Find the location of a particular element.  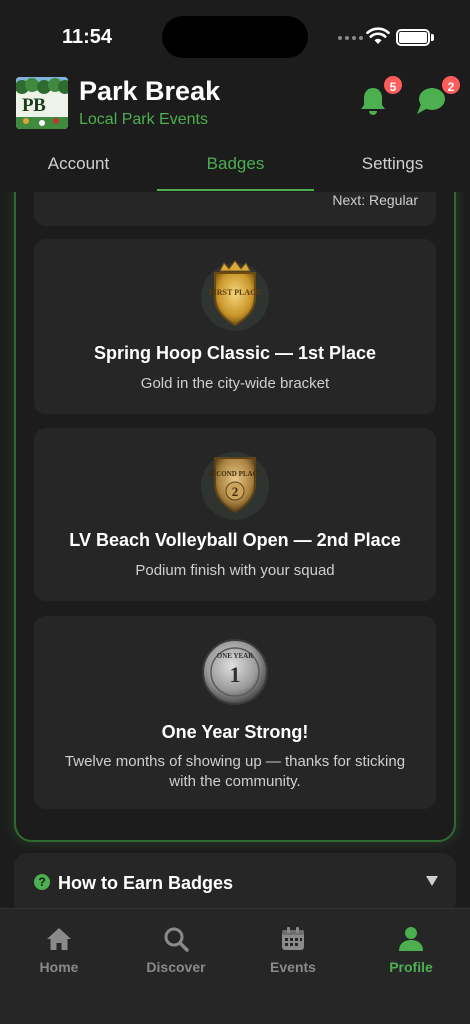

first-place-shield-icon: FIRST PLACE is located at coordinates (235, 295).